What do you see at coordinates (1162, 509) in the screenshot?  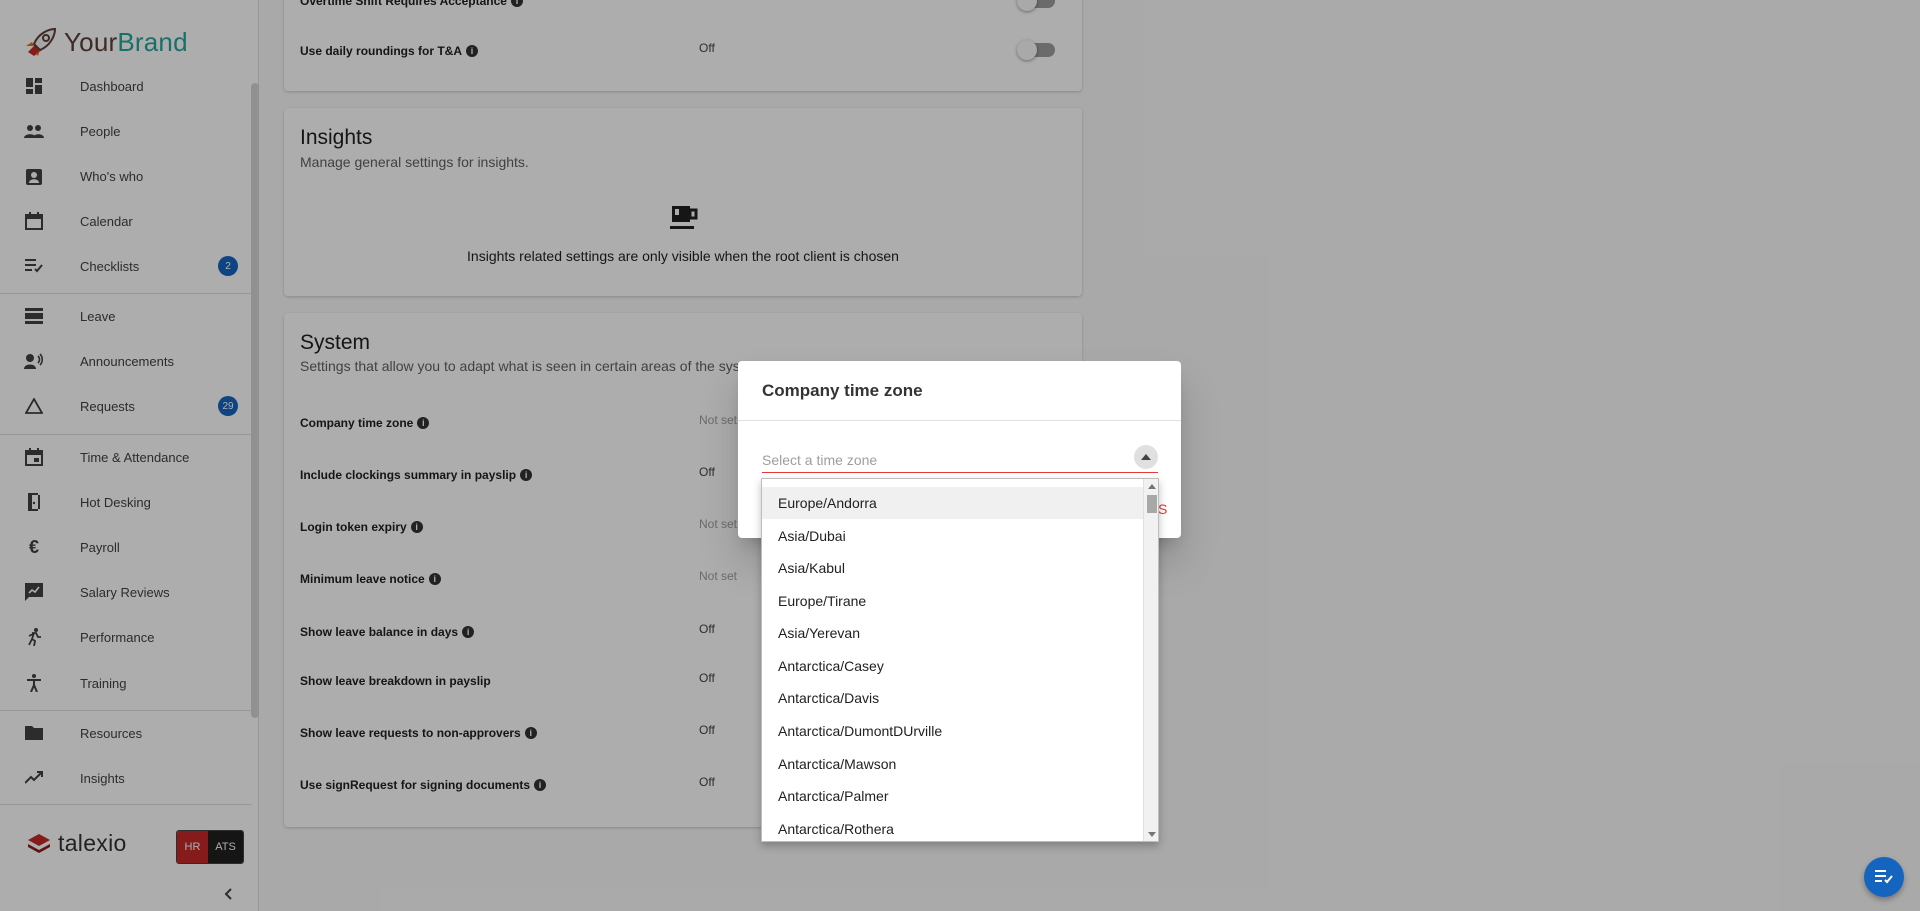 I see `dialog-action-button: S` at bounding box center [1162, 509].